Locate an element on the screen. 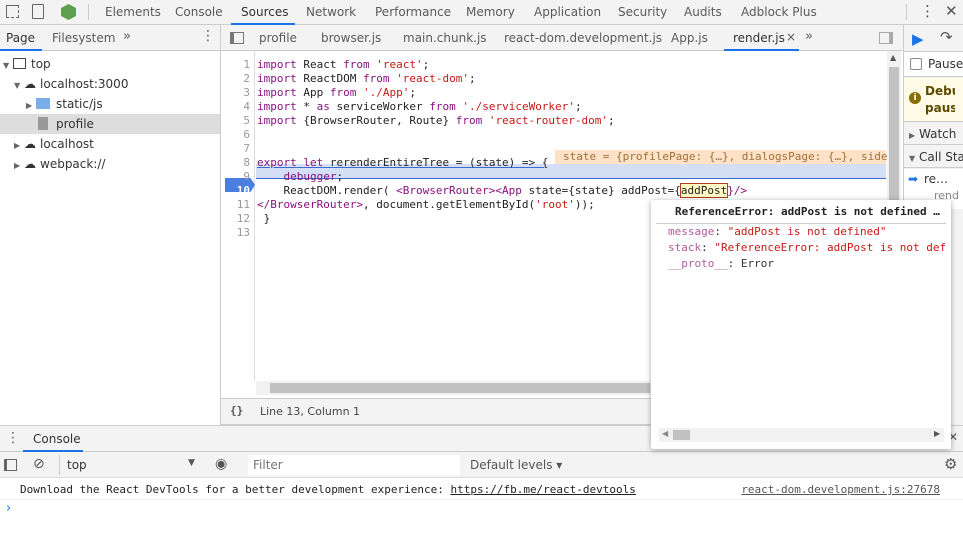 Image resolution: width=963 pixels, height=544 pixels. navigator-tabs: Page Filesystem » ⋮ is located at coordinates (110, 38).